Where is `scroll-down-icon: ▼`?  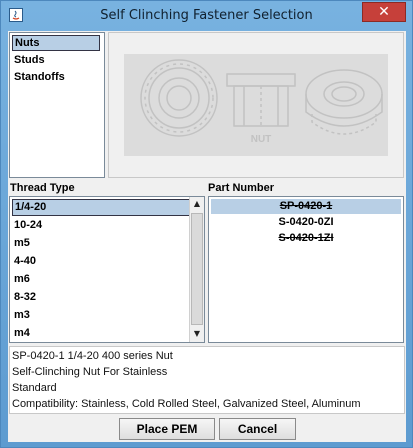 scroll-down-icon: ▼ is located at coordinates (197, 334).